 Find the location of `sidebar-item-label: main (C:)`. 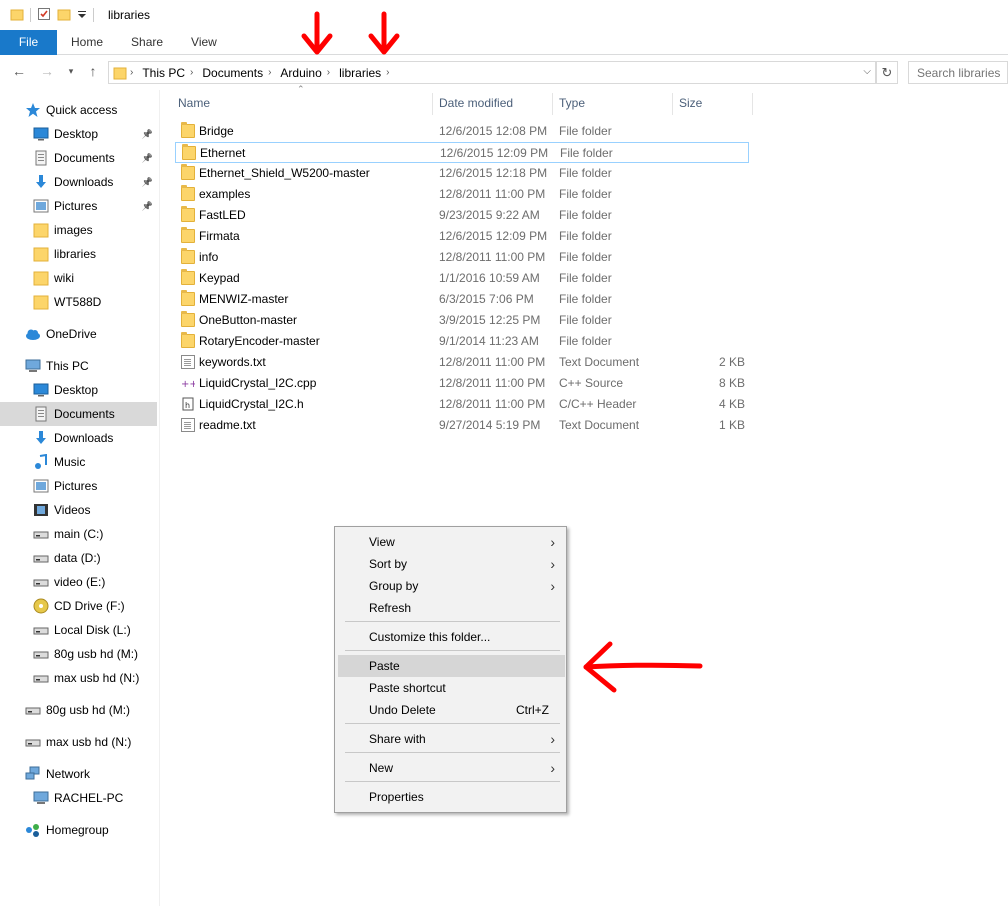

sidebar-item-label: main (C:) is located at coordinates (79, 534).